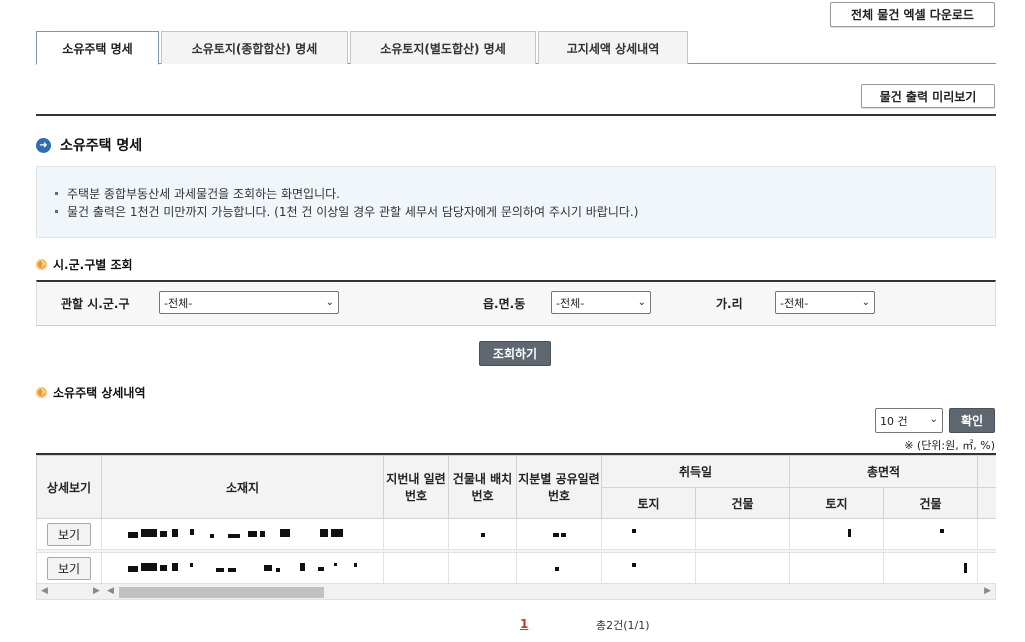 The height and width of the screenshot is (642, 1025). I want to click on sigungu-label: 관할 시.군.구, so click(95, 304).